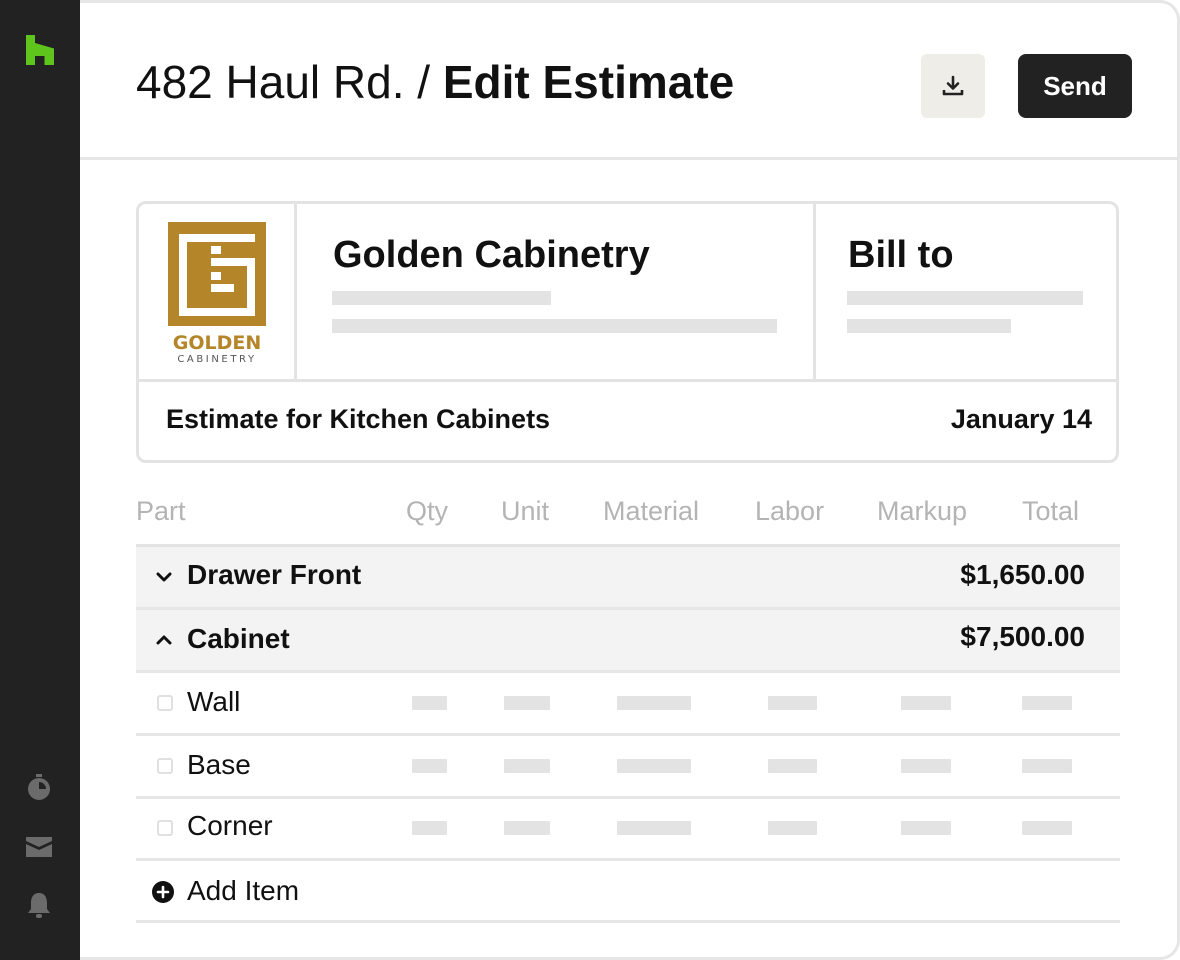  I want to click on download-icon, so click(953, 85).